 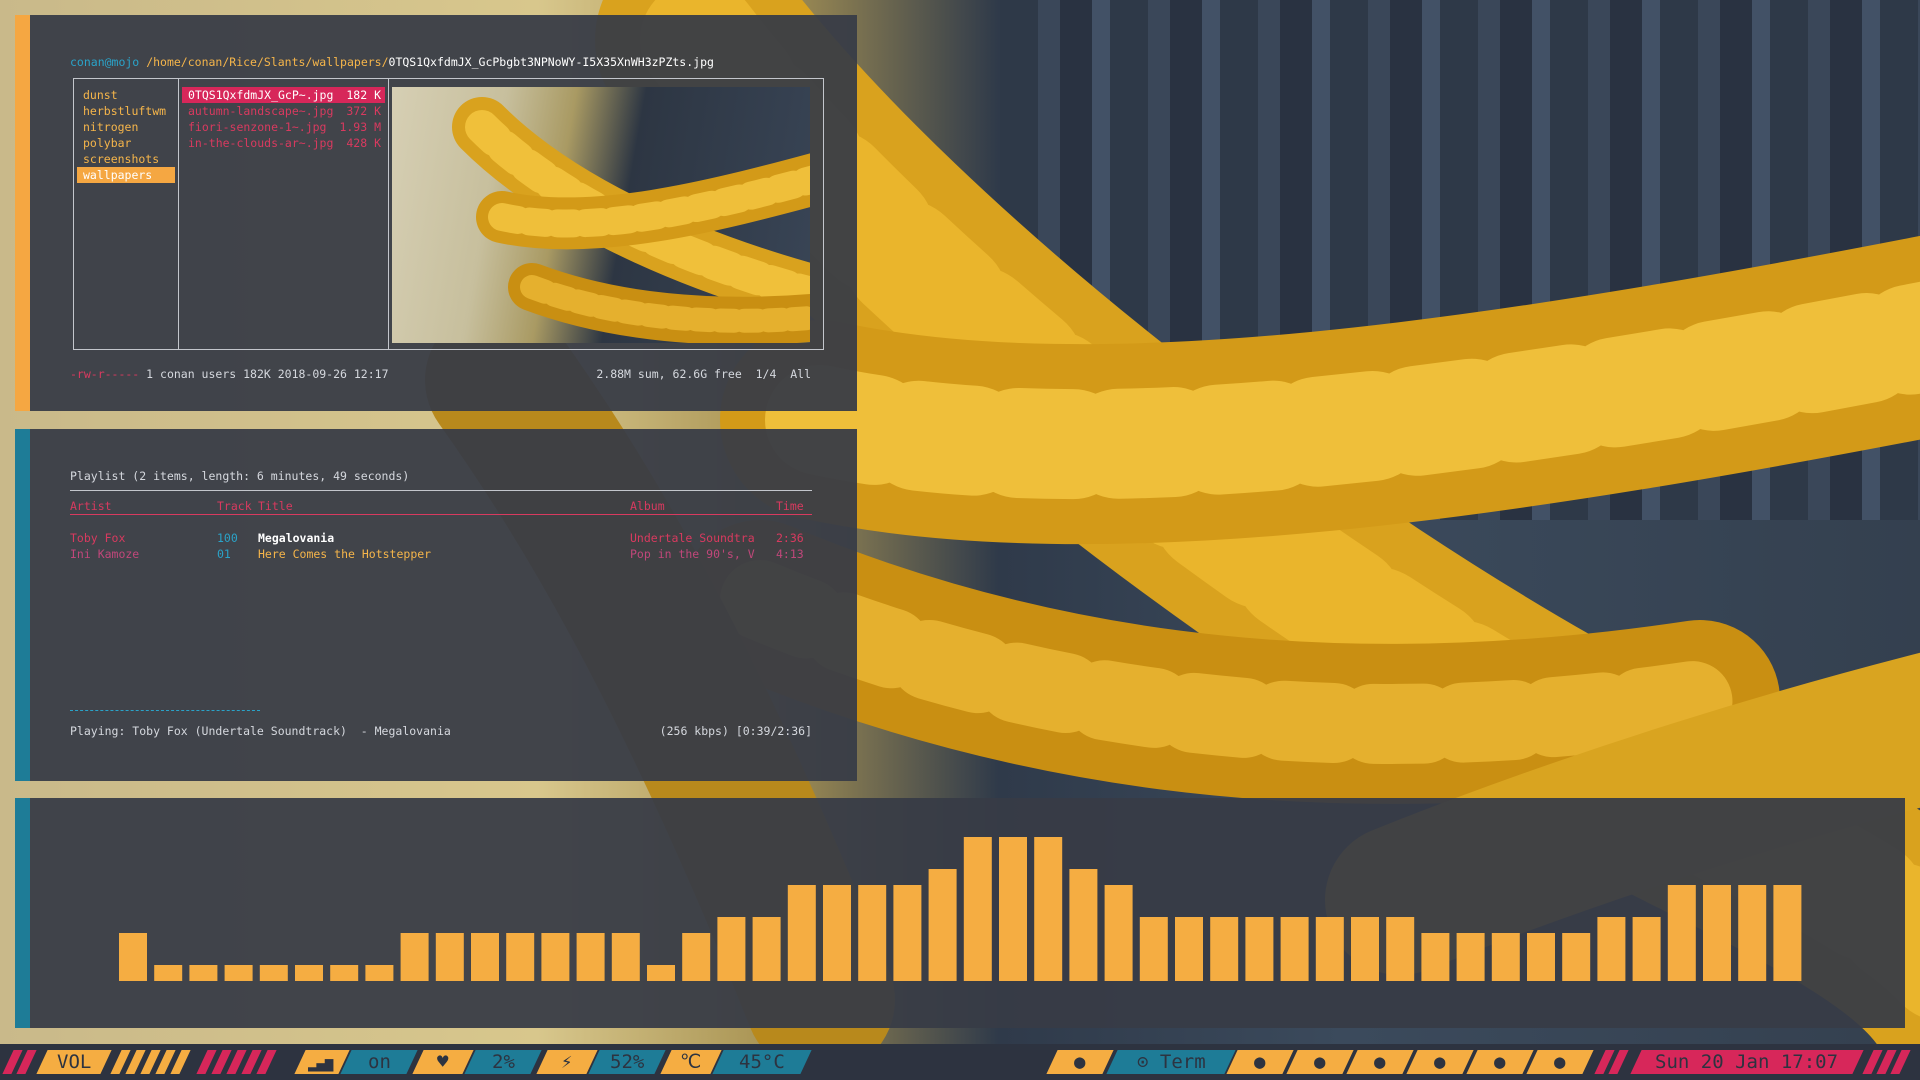 What do you see at coordinates (98, 538) in the screenshot?
I see `track-artist: Toby Fox` at bounding box center [98, 538].